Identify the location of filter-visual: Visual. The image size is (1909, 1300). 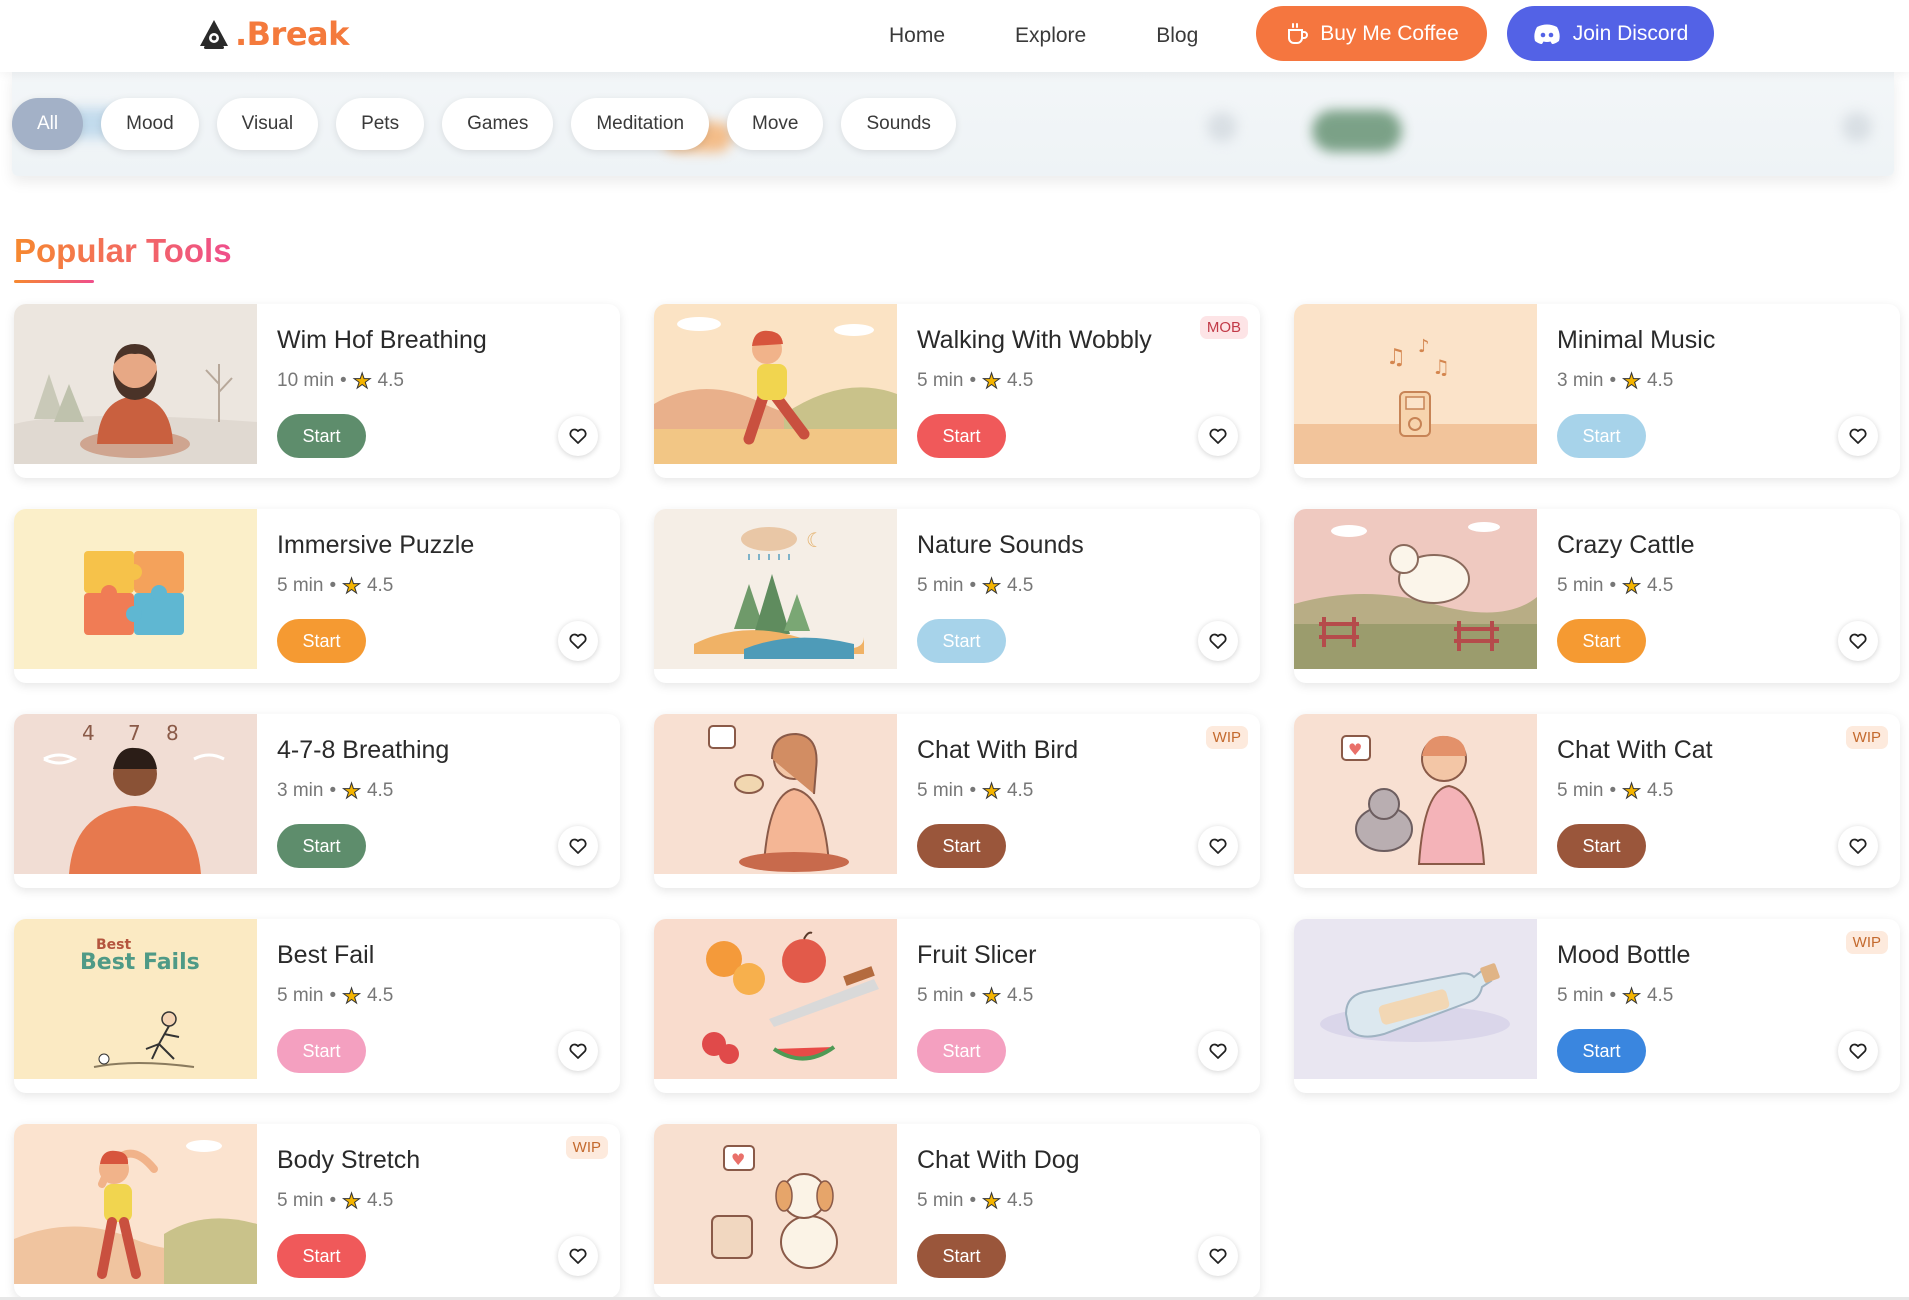
(267, 124).